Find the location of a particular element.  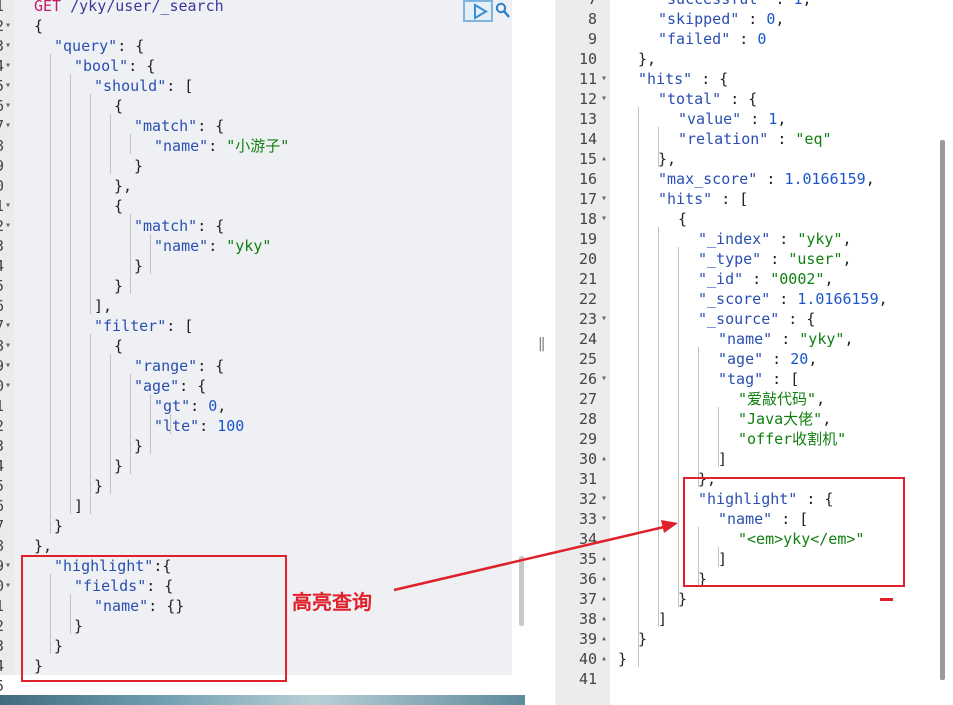

request-code-line: "filter": [ is located at coordinates (143, 326).